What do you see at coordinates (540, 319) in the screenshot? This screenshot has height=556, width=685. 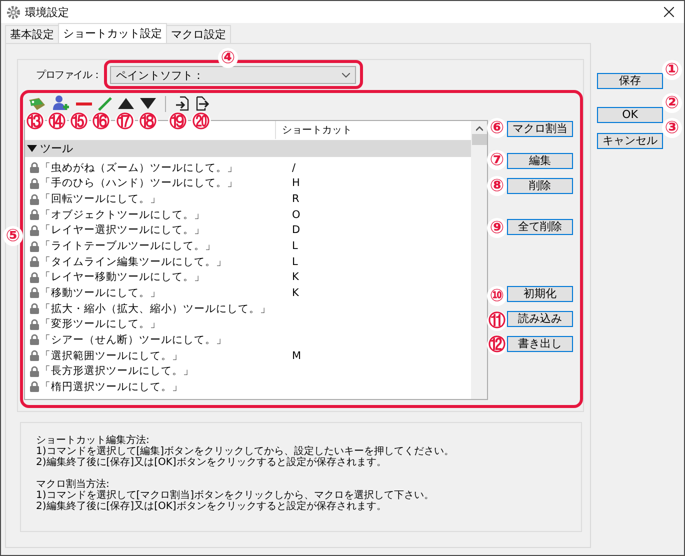 I see `action-button: 読み込み` at bounding box center [540, 319].